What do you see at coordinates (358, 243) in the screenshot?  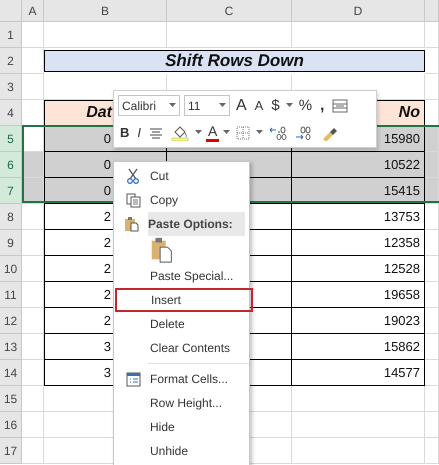 I see `table-cell: 12358` at bounding box center [358, 243].